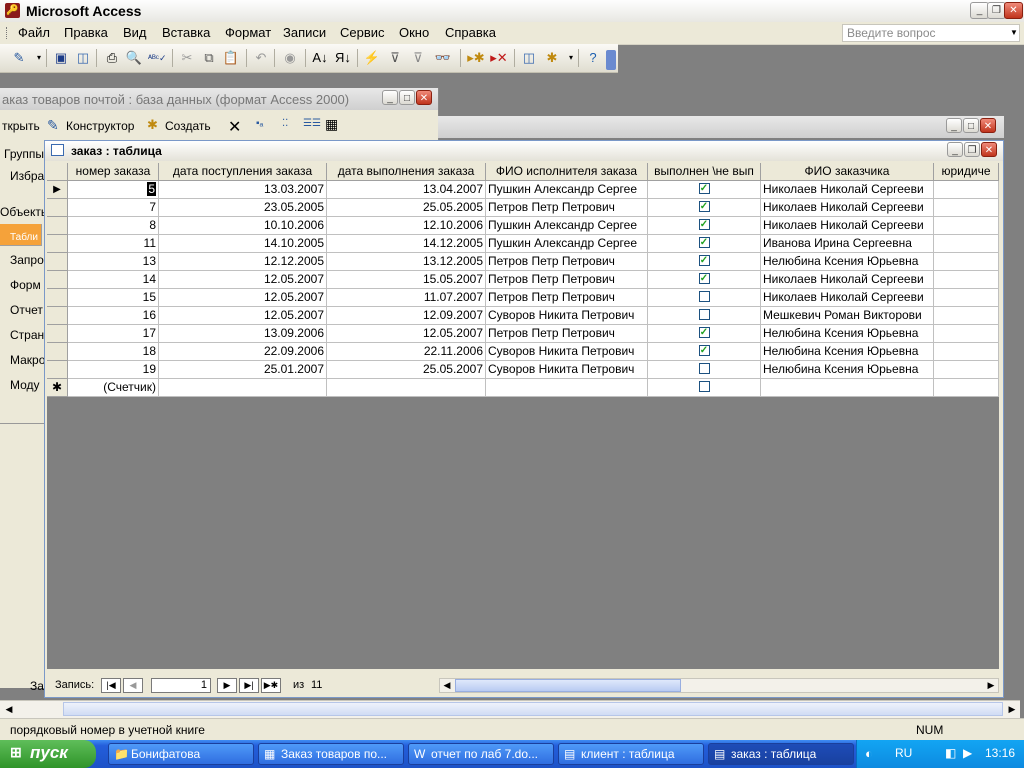 This screenshot has width=1024, height=768. I want to click on object-queries: Запро, so click(27, 260).